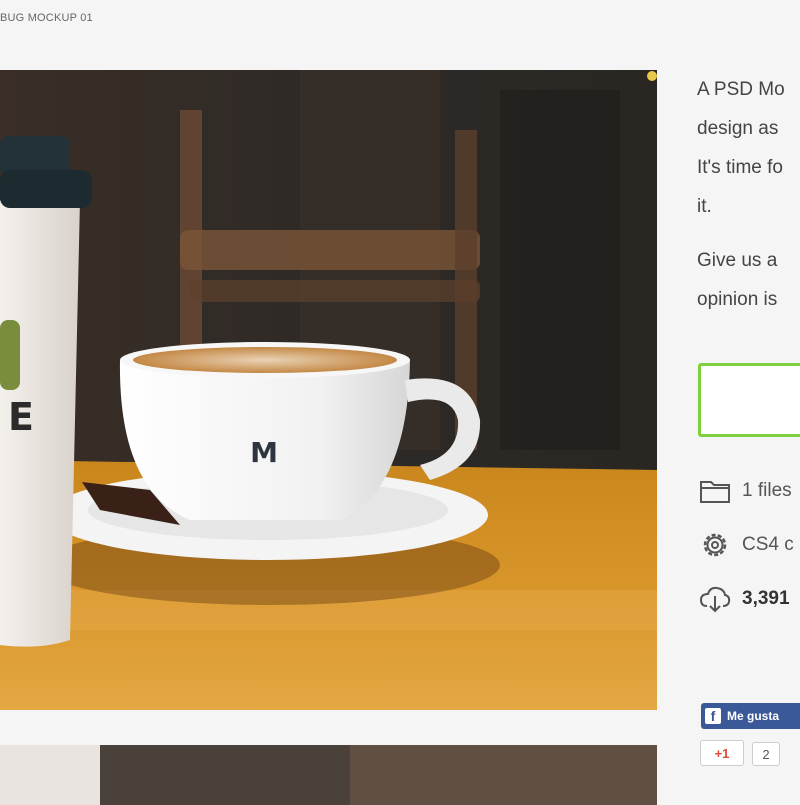 This screenshot has width=800, height=805. I want to click on software-version: CS4 c, so click(746, 545).